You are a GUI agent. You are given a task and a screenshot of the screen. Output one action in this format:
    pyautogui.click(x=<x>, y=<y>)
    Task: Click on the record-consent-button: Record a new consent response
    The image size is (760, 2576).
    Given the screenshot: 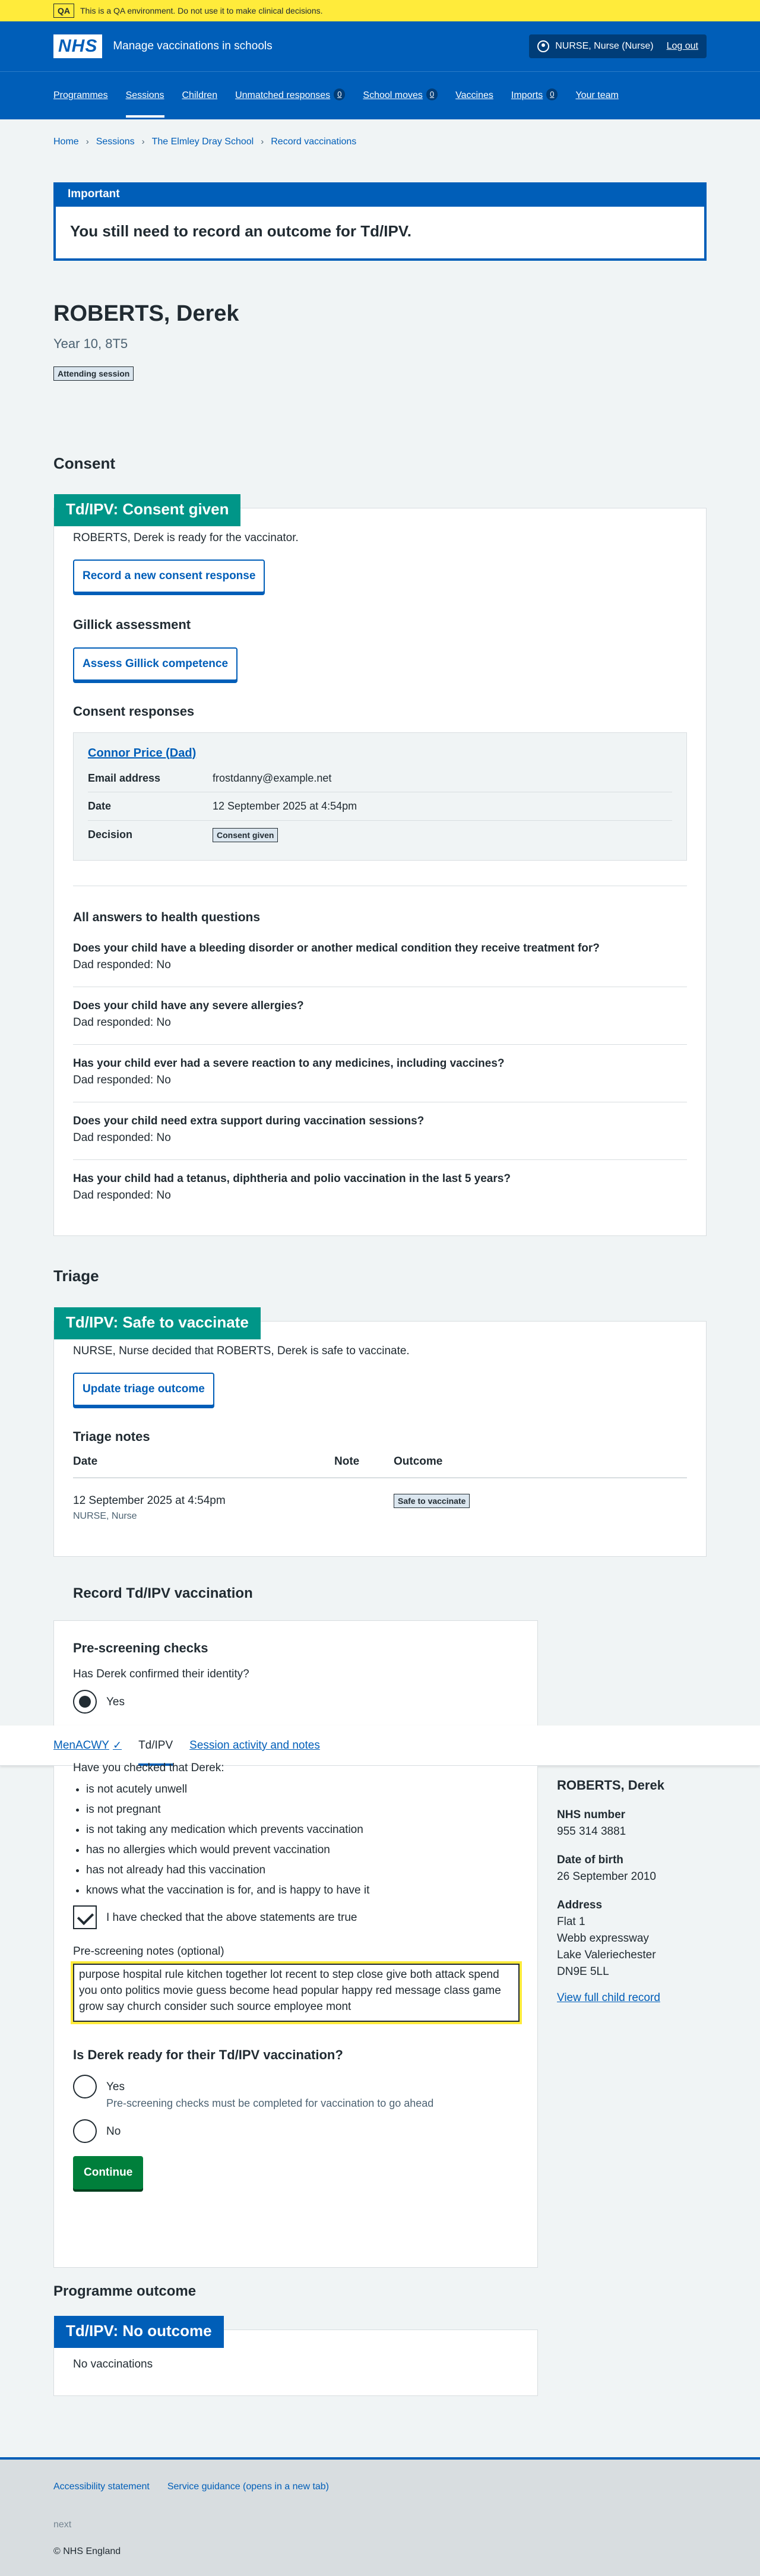 What is the action you would take?
    pyautogui.click(x=169, y=576)
    